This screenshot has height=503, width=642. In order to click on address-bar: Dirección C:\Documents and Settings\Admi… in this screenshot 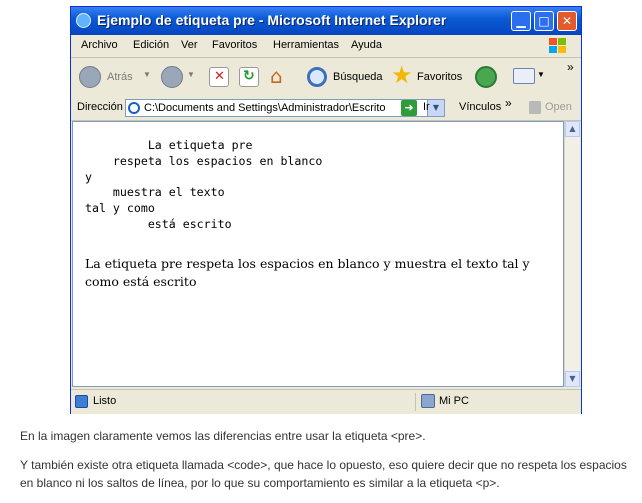, I will do `click(326, 108)`.